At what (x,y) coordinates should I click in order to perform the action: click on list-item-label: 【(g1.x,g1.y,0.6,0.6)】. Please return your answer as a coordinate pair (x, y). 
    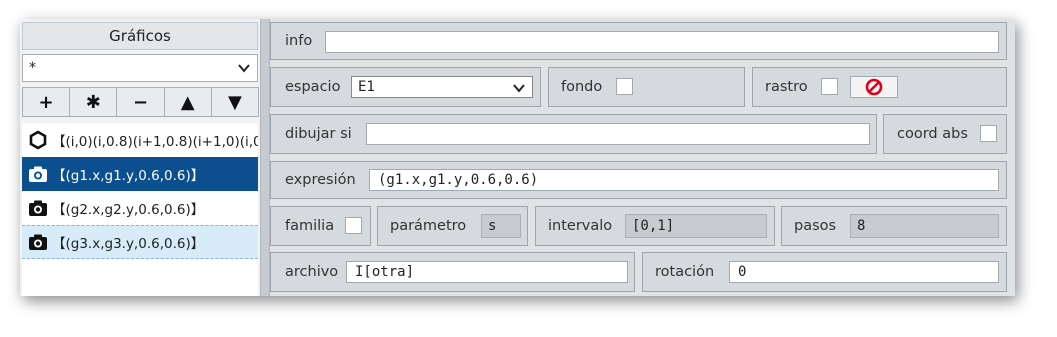
    Looking at the image, I should click on (128, 176).